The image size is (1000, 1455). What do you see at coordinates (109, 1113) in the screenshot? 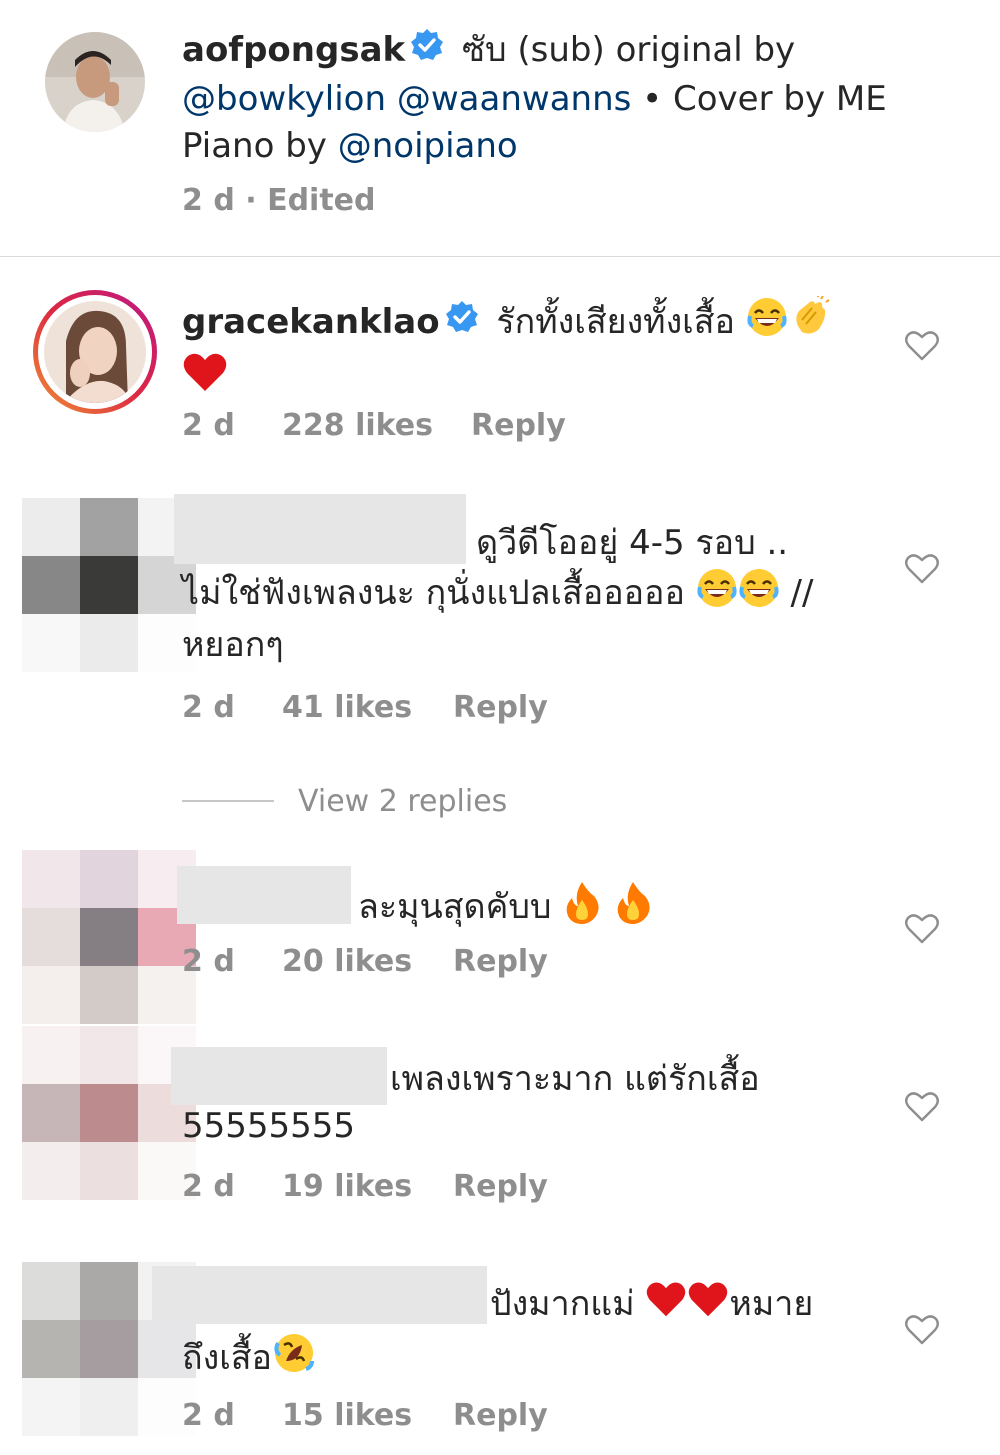
I see `comment-4-avatar-blurred` at bounding box center [109, 1113].